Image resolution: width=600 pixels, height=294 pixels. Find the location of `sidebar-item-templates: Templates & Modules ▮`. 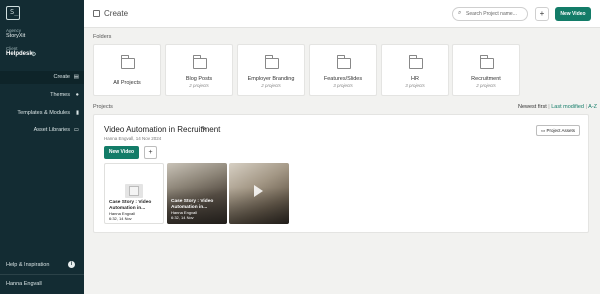

sidebar-item-templates: Templates & Modules ▮ is located at coordinates (42, 113).